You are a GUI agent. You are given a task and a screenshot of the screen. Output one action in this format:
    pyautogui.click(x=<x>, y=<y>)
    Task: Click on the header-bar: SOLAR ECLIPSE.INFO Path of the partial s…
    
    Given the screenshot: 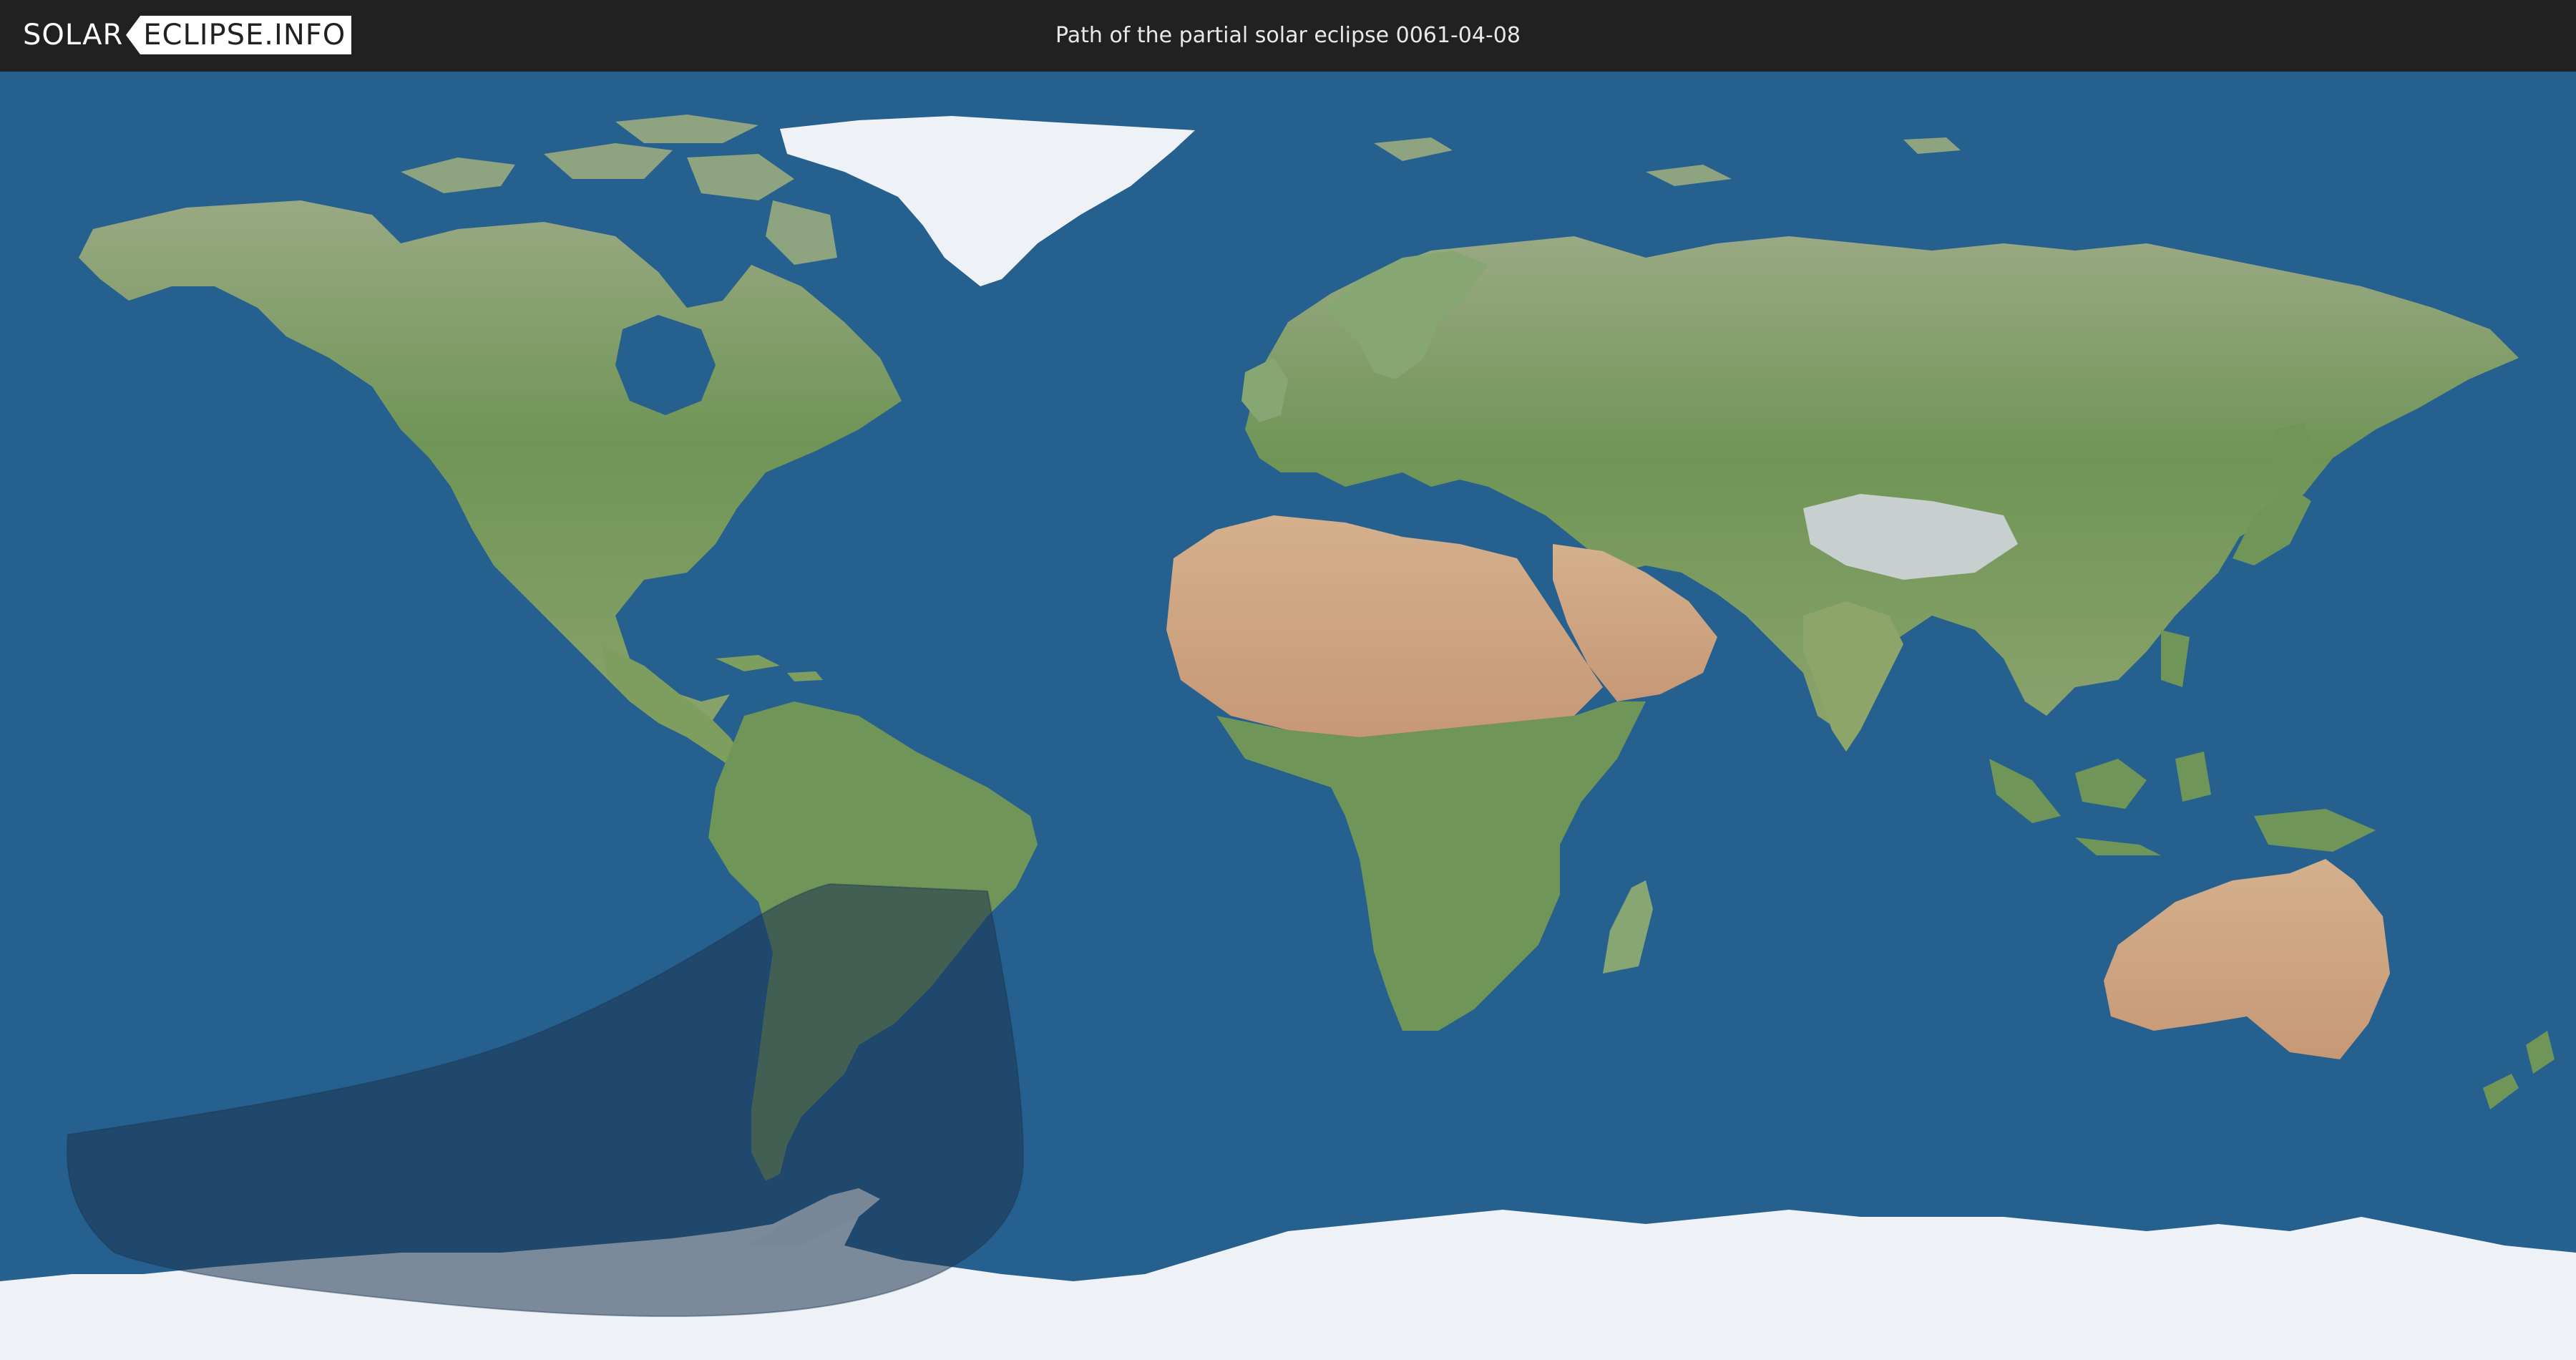 What is the action you would take?
    pyautogui.click(x=1288, y=36)
    